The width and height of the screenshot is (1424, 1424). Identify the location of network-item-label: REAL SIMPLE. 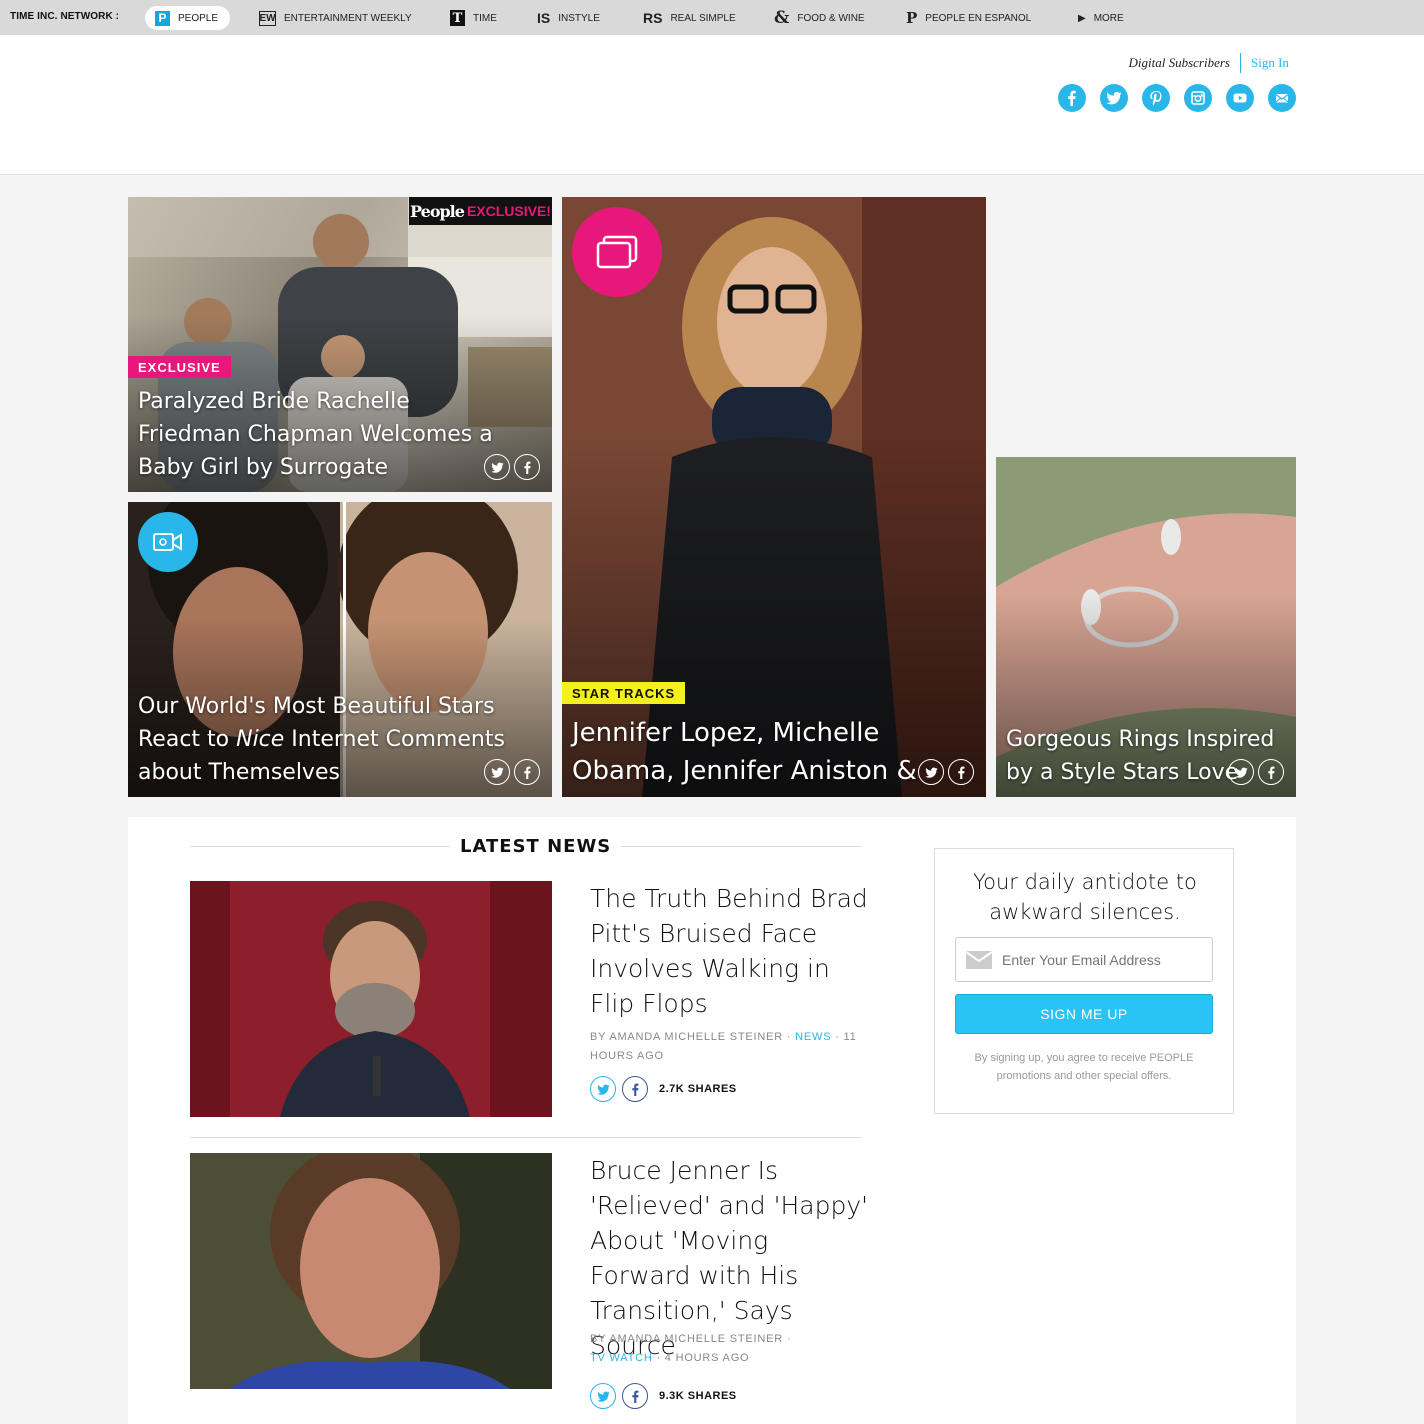
(703, 18).